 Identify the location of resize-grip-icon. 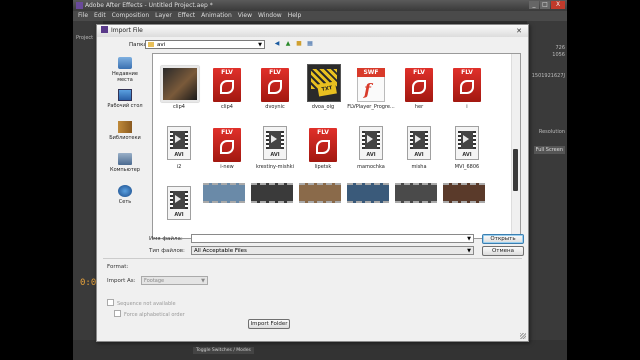
(523, 336).